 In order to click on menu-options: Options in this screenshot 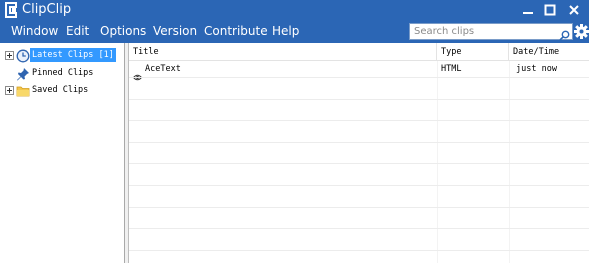, I will do `click(123, 31)`.